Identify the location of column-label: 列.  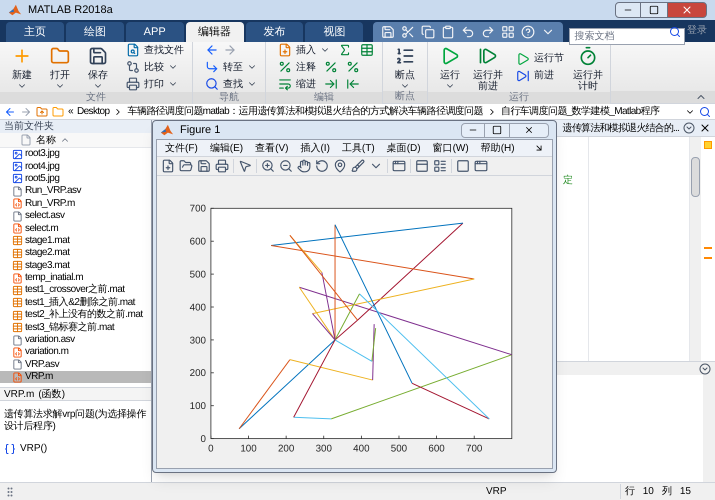
(667, 492).